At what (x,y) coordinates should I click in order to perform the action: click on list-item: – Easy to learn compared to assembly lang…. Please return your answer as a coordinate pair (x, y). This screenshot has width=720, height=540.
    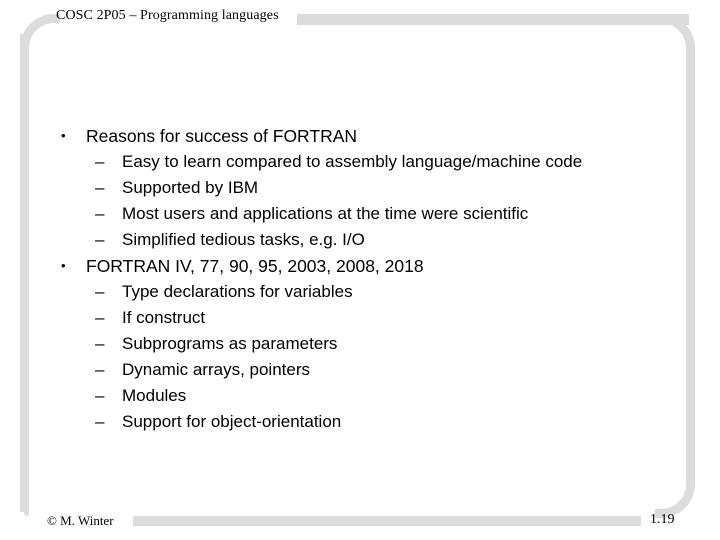
    Looking at the image, I should click on (366, 162).